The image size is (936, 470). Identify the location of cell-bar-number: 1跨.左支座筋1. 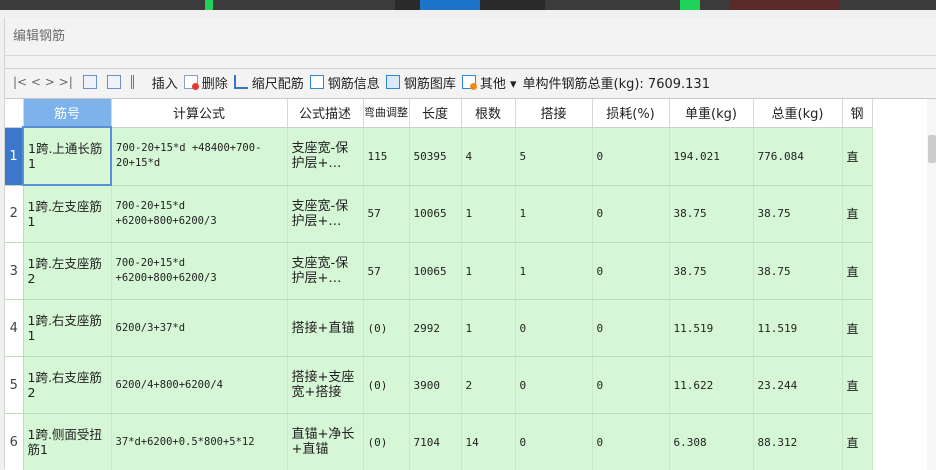
(67, 214).